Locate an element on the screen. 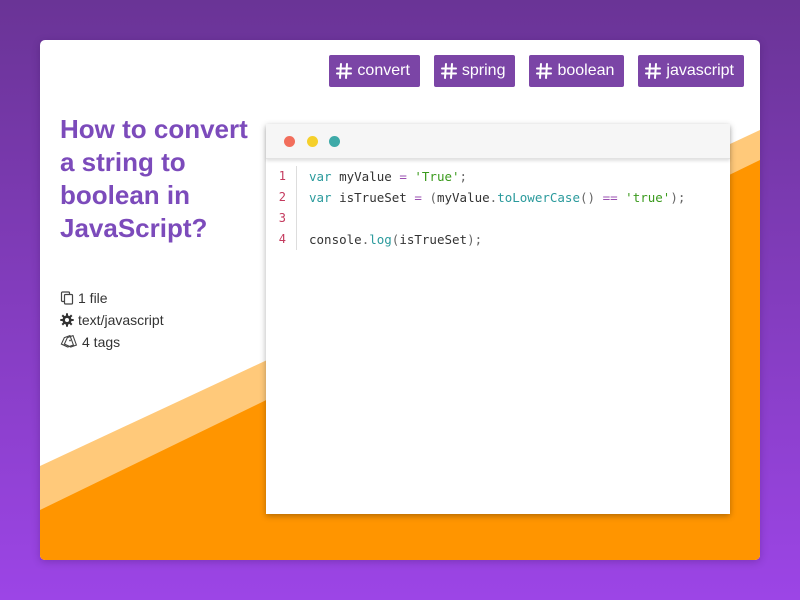  code-text: var myValue = 'True'; is located at coordinates (382, 176).